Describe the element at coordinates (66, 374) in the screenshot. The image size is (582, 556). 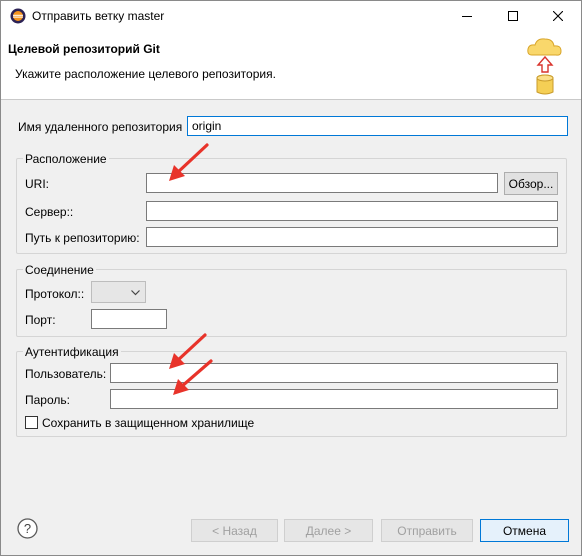
I see `user-label: Пользователь:` at that location.